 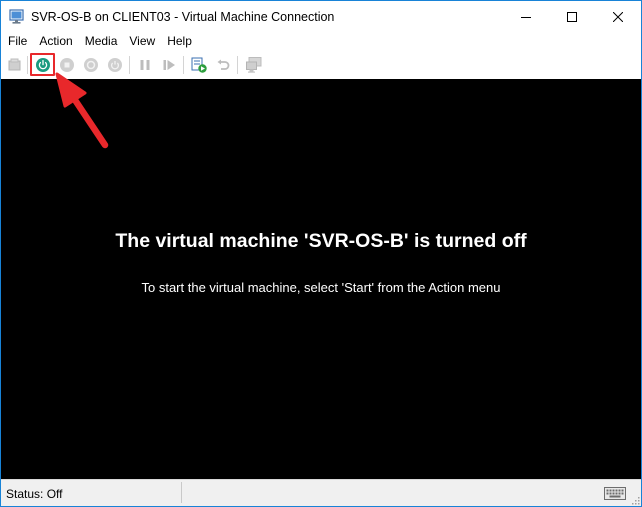 I want to click on resume-button, so click(x=169, y=65).